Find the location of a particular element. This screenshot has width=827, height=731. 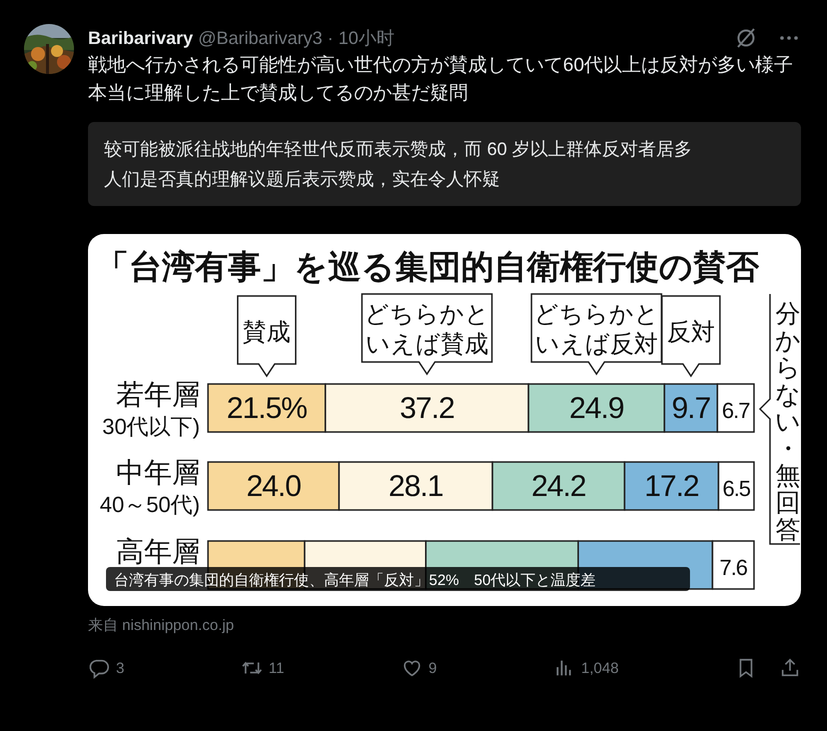

row-sublabel: 30代以下) is located at coordinates (151, 426).